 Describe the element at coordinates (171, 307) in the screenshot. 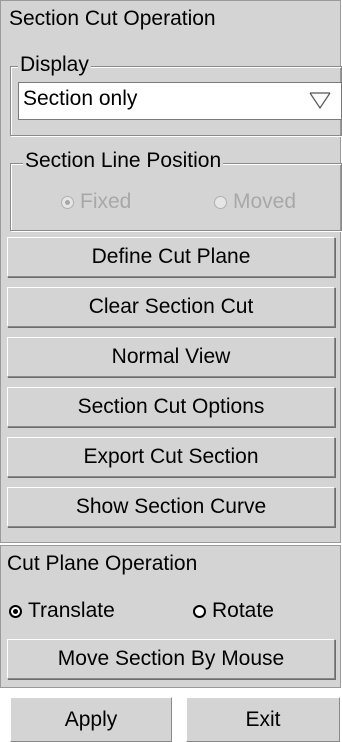

I see `clear-section-cut-button: Clear Section Cut` at that location.